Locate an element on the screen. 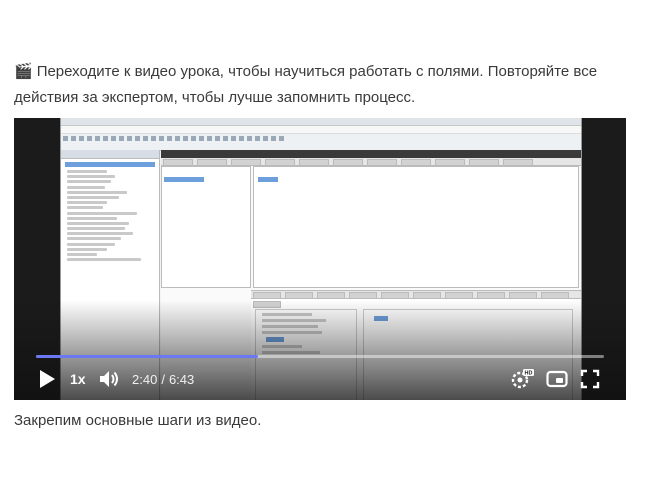 The width and height of the screenshot is (660, 489). volume-button is located at coordinates (109, 379).